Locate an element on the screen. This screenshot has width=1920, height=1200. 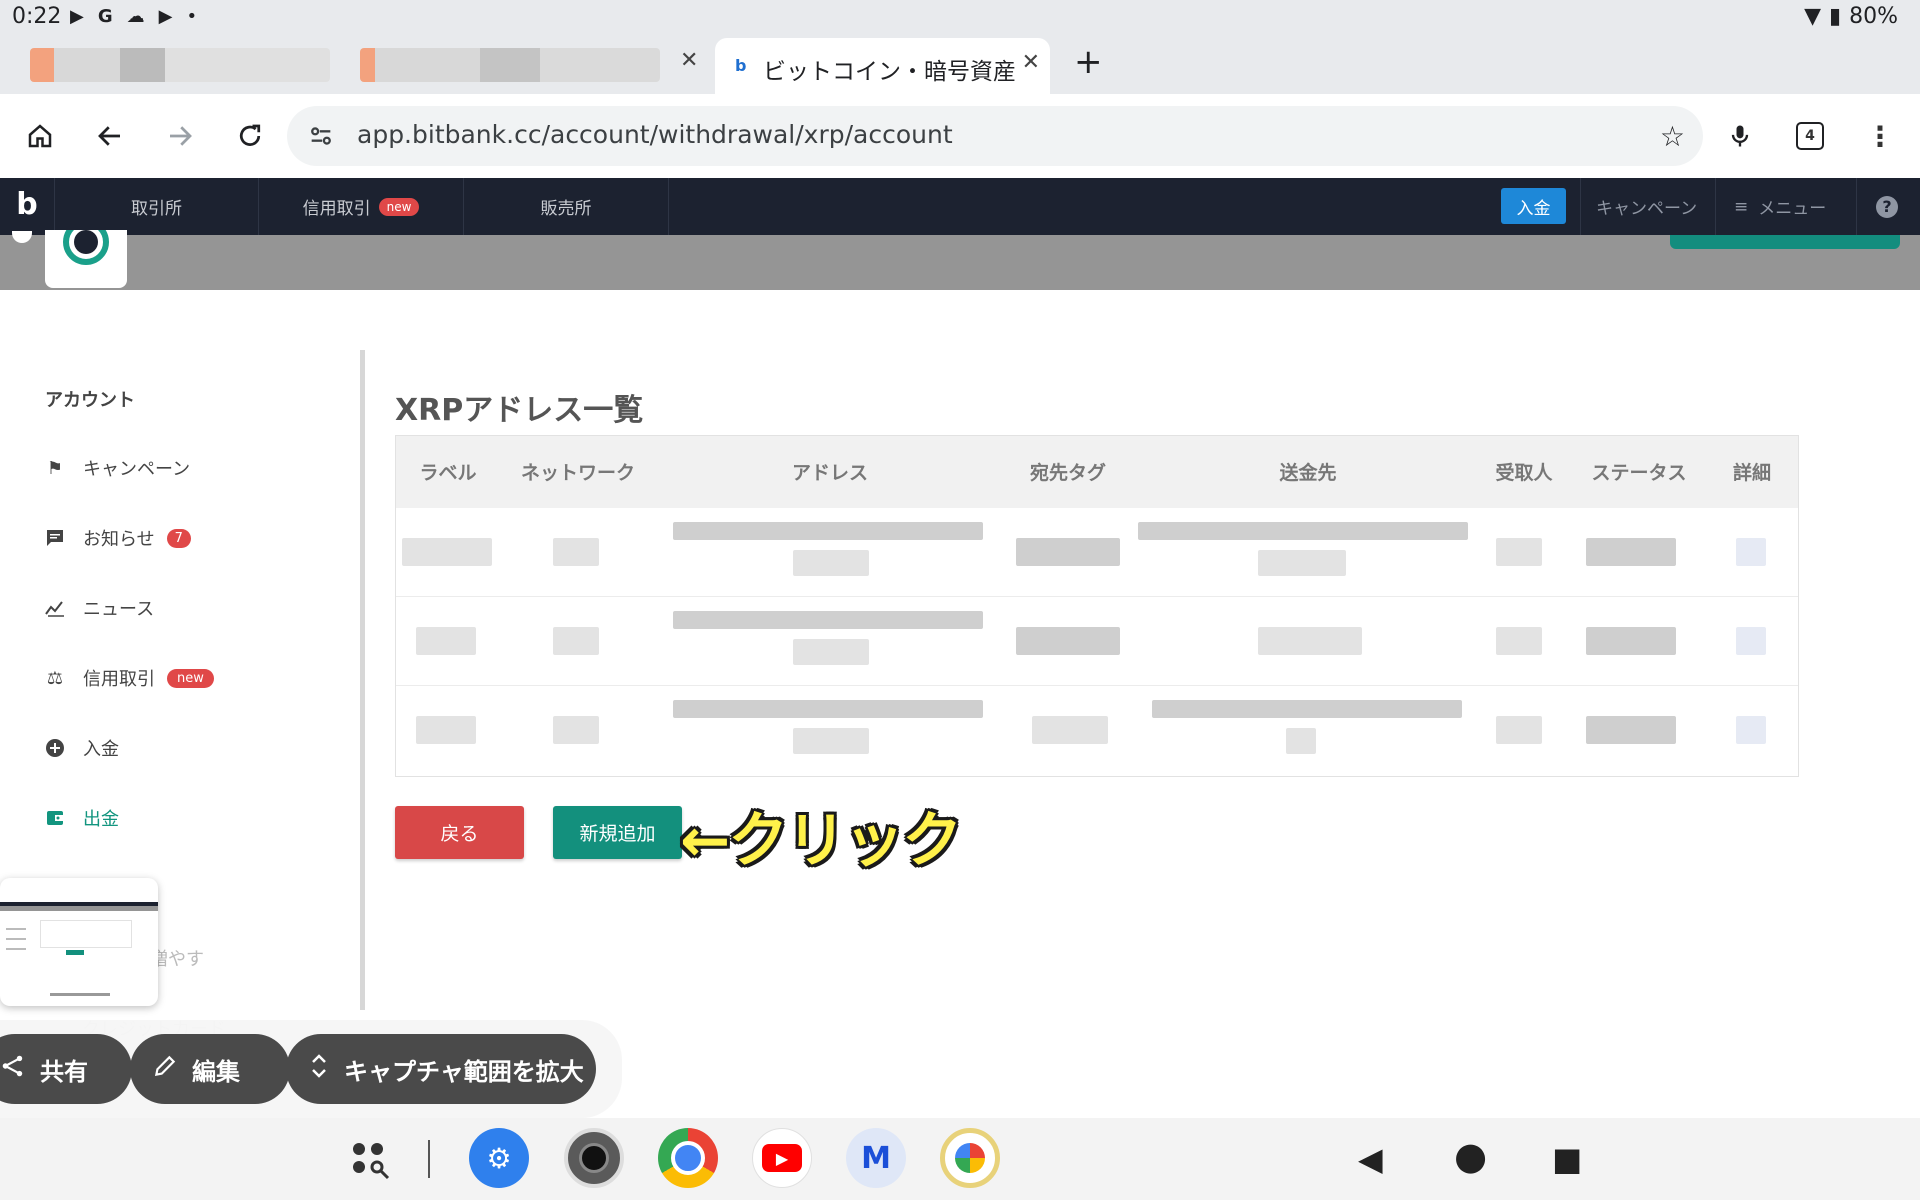
system-indicators: ▼ ▮ 80% is located at coordinates (1851, 16).